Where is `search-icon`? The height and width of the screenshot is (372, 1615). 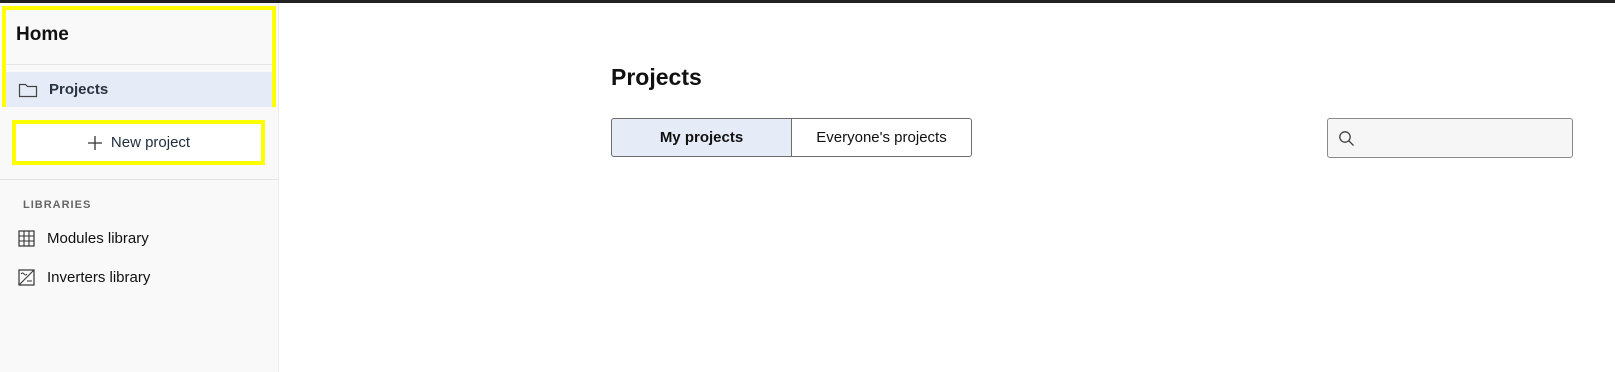 search-icon is located at coordinates (1346, 138).